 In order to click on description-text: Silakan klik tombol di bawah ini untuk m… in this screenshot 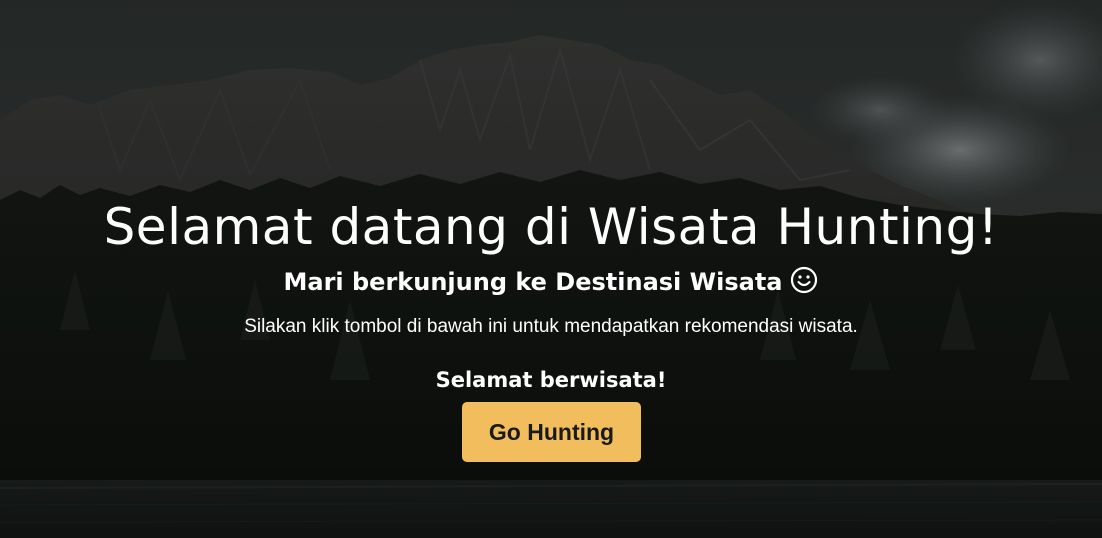, I will do `click(551, 326)`.